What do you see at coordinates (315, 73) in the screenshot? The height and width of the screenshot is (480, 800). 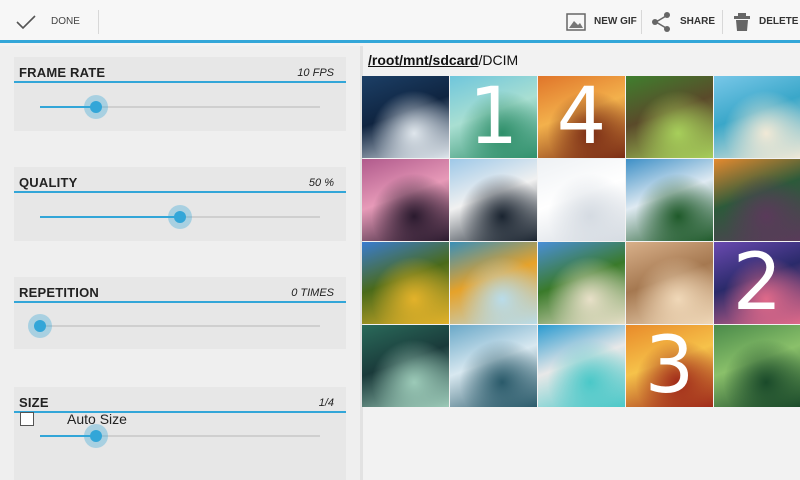 I see `frame-rate-value: 10 FPS` at bounding box center [315, 73].